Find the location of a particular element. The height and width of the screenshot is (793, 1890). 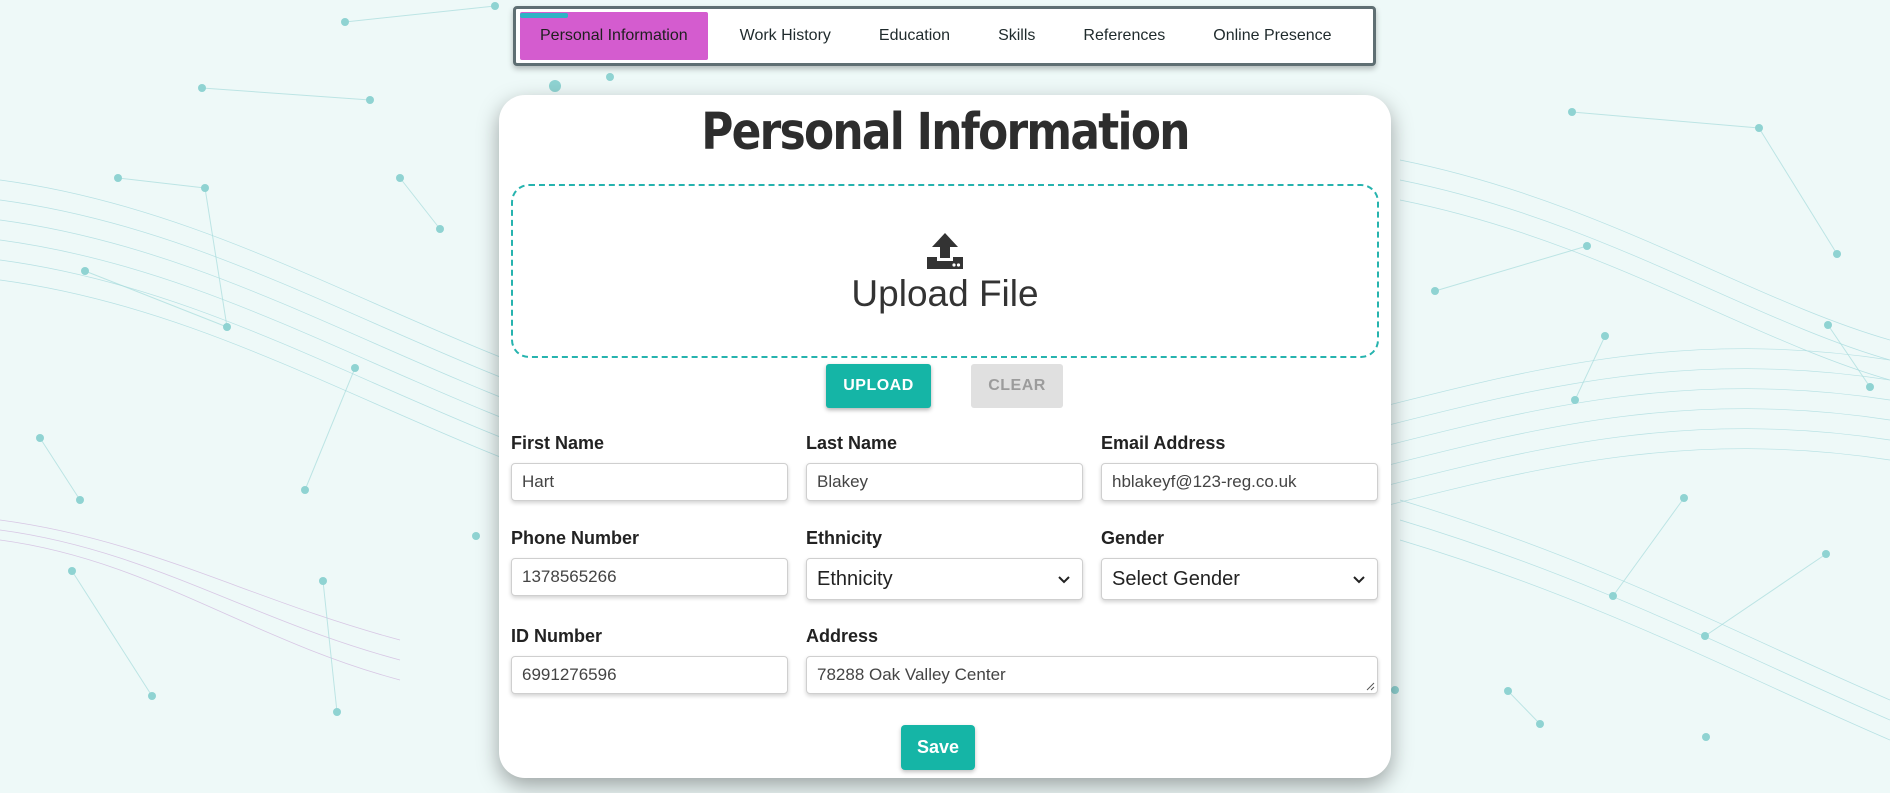

address-field: Address 78288 Oak Valley Center is located at coordinates (1092, 660).